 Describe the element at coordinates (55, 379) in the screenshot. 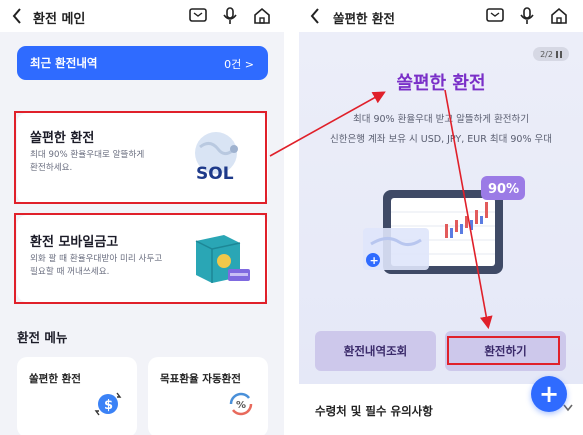

I see `menu-item-label: 쏠편한 환전` at that location.